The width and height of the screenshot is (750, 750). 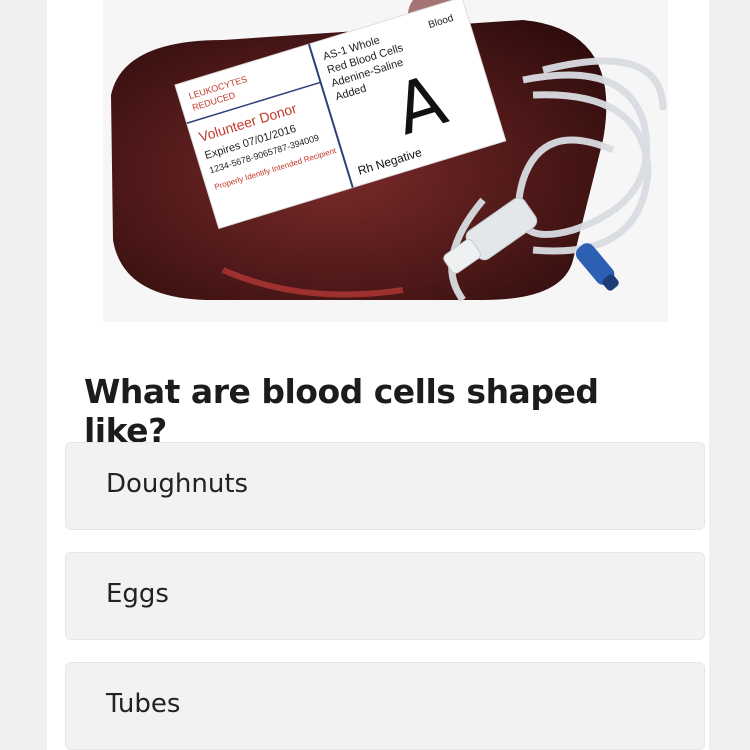 What do you see at coordinates (137, 594) in the screenshot?
I see `answer-option-label: Eggs` at bounding box center [137, 594].